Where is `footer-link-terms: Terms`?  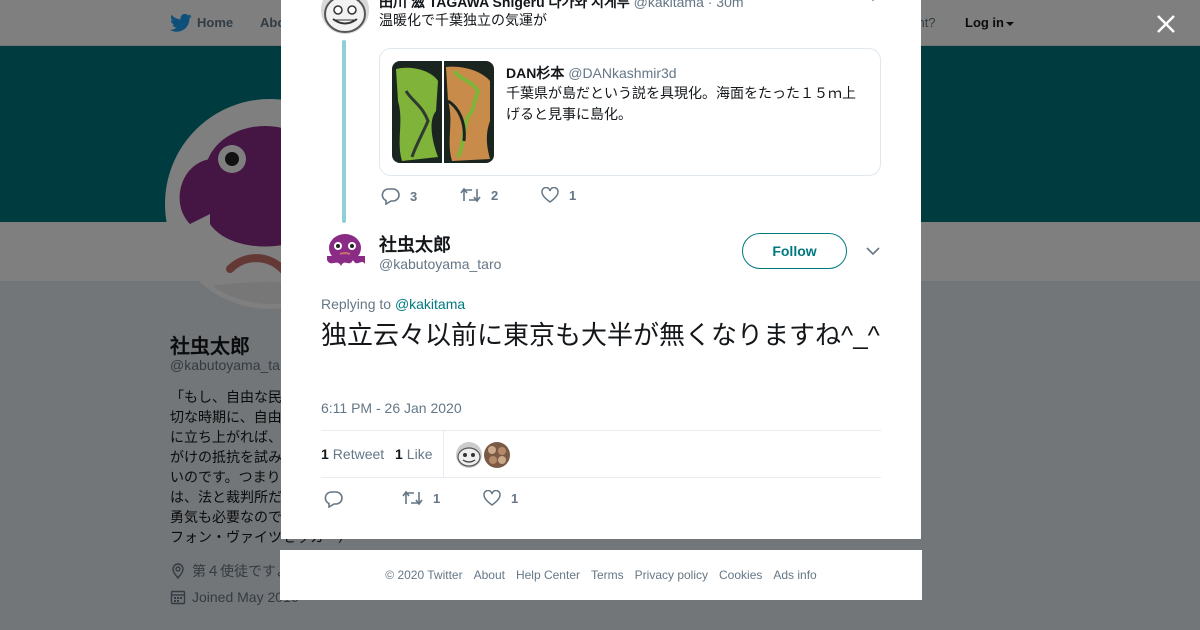 footer-link-terms: Terms is located at coordinates (607, 575).